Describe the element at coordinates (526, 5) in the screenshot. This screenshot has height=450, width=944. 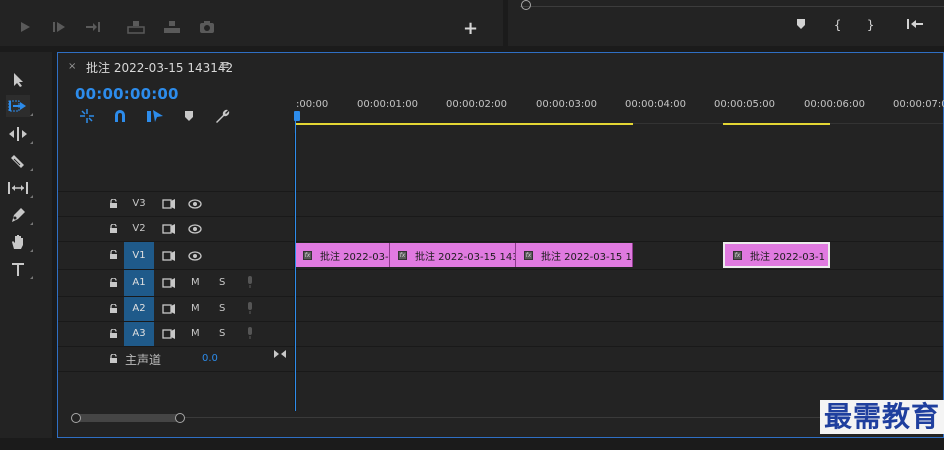
I see `source-scrub-handle` at that location.